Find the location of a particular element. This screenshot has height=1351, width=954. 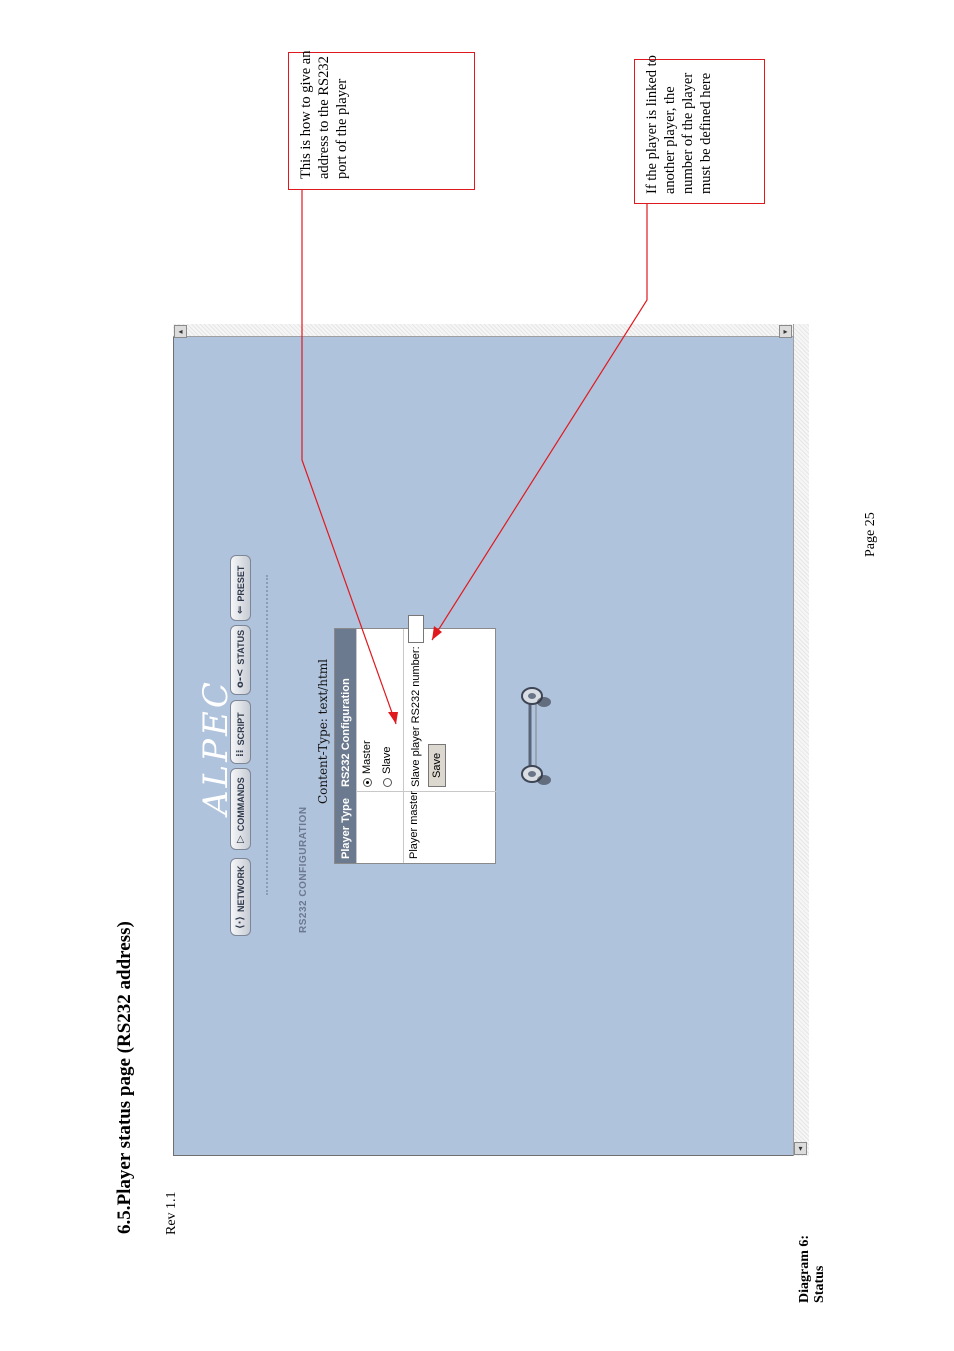

arrowhead-rs232-icon is located at coordinates (393, 718).